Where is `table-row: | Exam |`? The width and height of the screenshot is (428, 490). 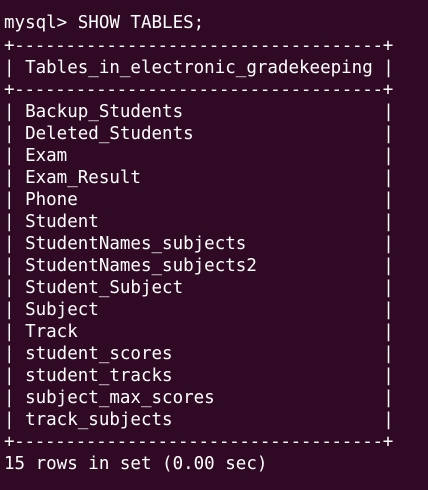 table-row: | Exam | is located at coordinates (199, 156).